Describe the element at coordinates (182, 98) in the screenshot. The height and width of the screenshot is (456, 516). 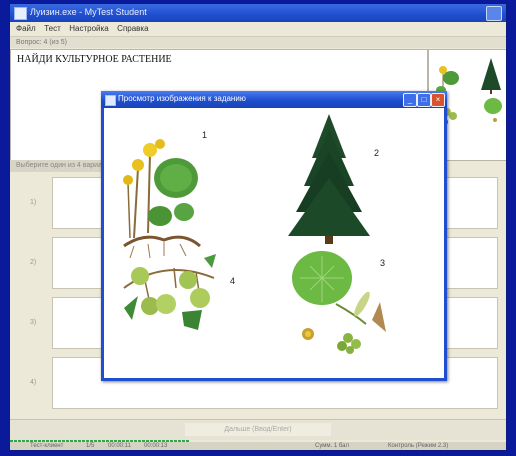
I see `dialog-title: Просмотр изображения к заданию` at that location.